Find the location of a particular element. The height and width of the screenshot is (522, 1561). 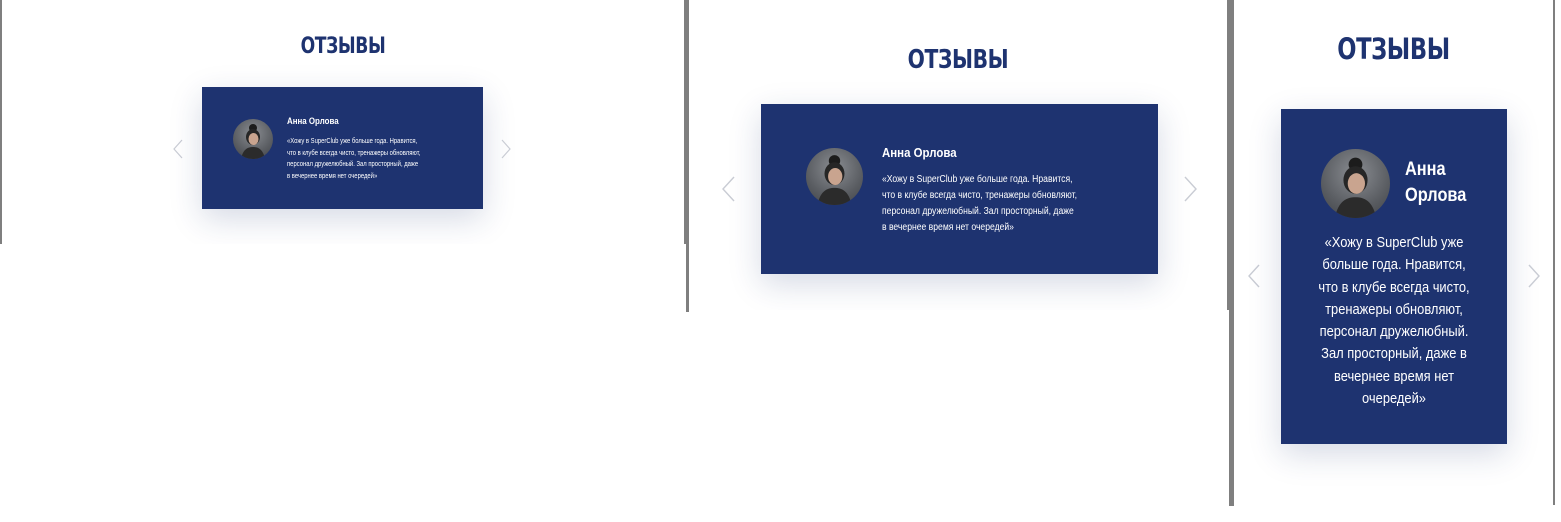

quote-line: очередей» is located at coordinates (1394, 399).